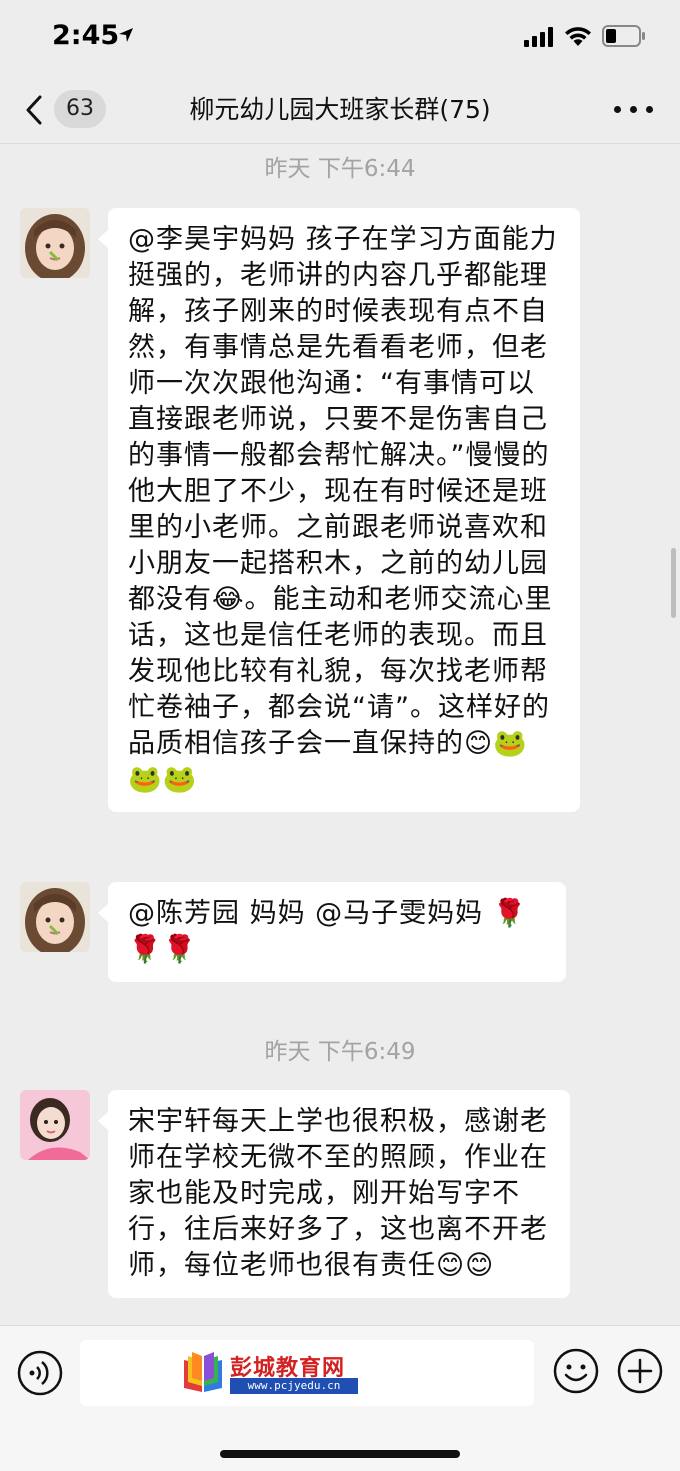  I want to click on timestamp: 昨天 下午6:49, so click(340, 1052).